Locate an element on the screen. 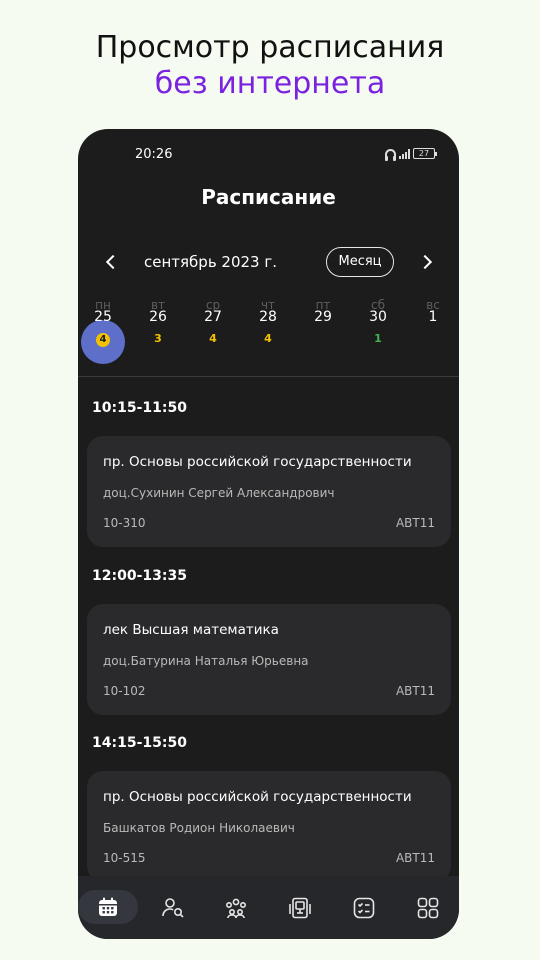  day-cell: чт 28 4 is located at coordinates (268, 321).